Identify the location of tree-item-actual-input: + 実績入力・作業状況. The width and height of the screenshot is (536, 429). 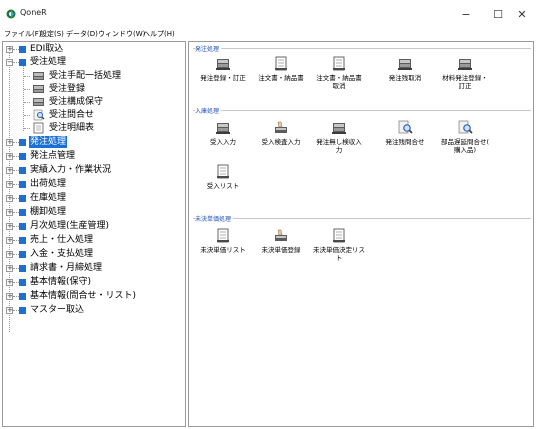
(93, 170).